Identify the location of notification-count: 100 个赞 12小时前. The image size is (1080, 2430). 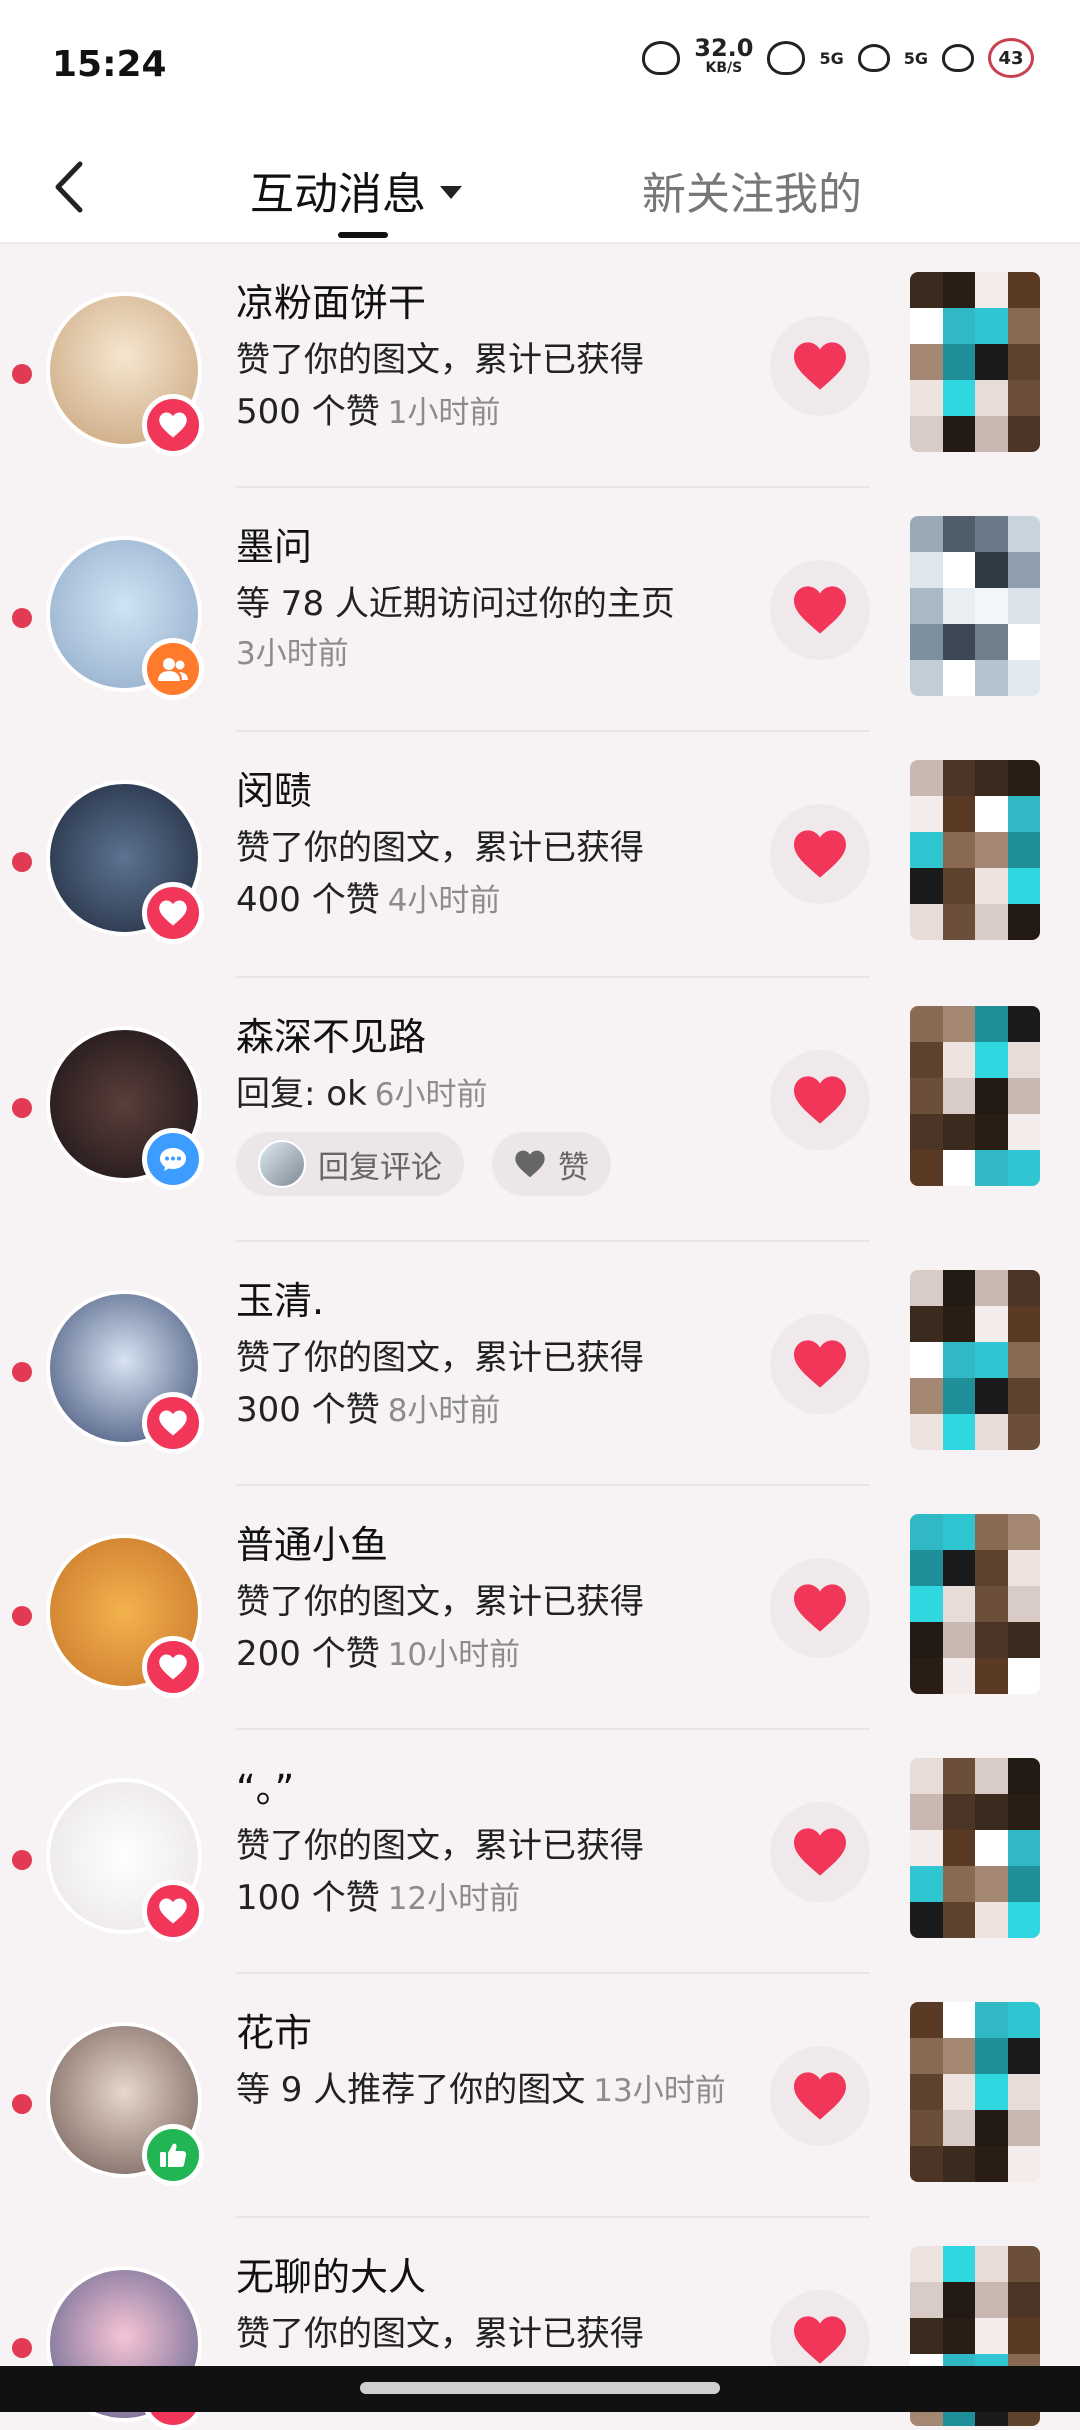
(378, 1894).